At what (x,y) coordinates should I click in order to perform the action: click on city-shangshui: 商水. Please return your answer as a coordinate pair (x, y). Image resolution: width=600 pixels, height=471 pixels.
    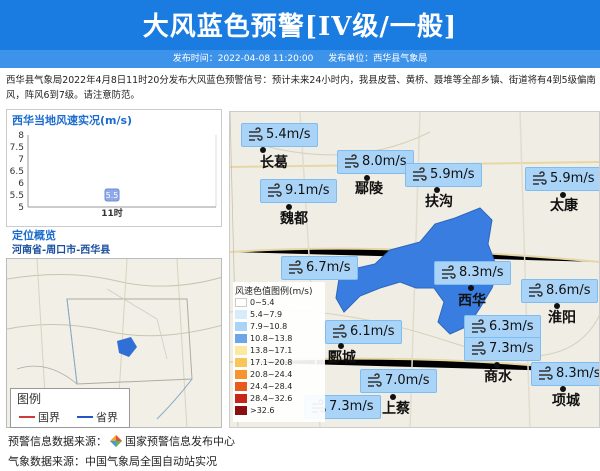
    Looking at the image, I should click on (498, 377).